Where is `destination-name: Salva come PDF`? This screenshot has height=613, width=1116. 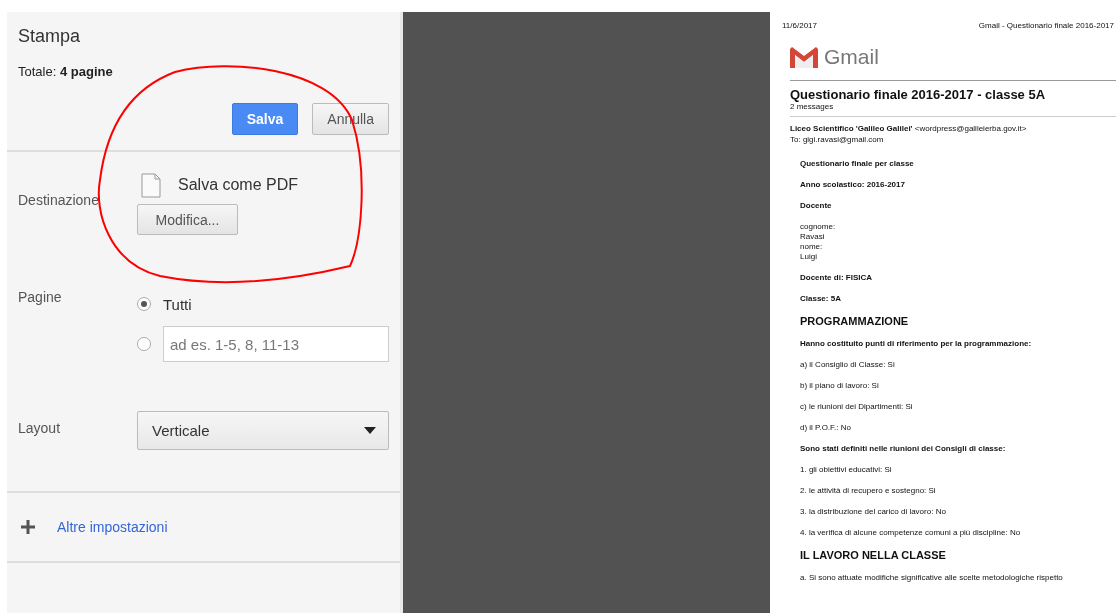 destination-name: Salva come PDF is located at coordinates (238, 185).